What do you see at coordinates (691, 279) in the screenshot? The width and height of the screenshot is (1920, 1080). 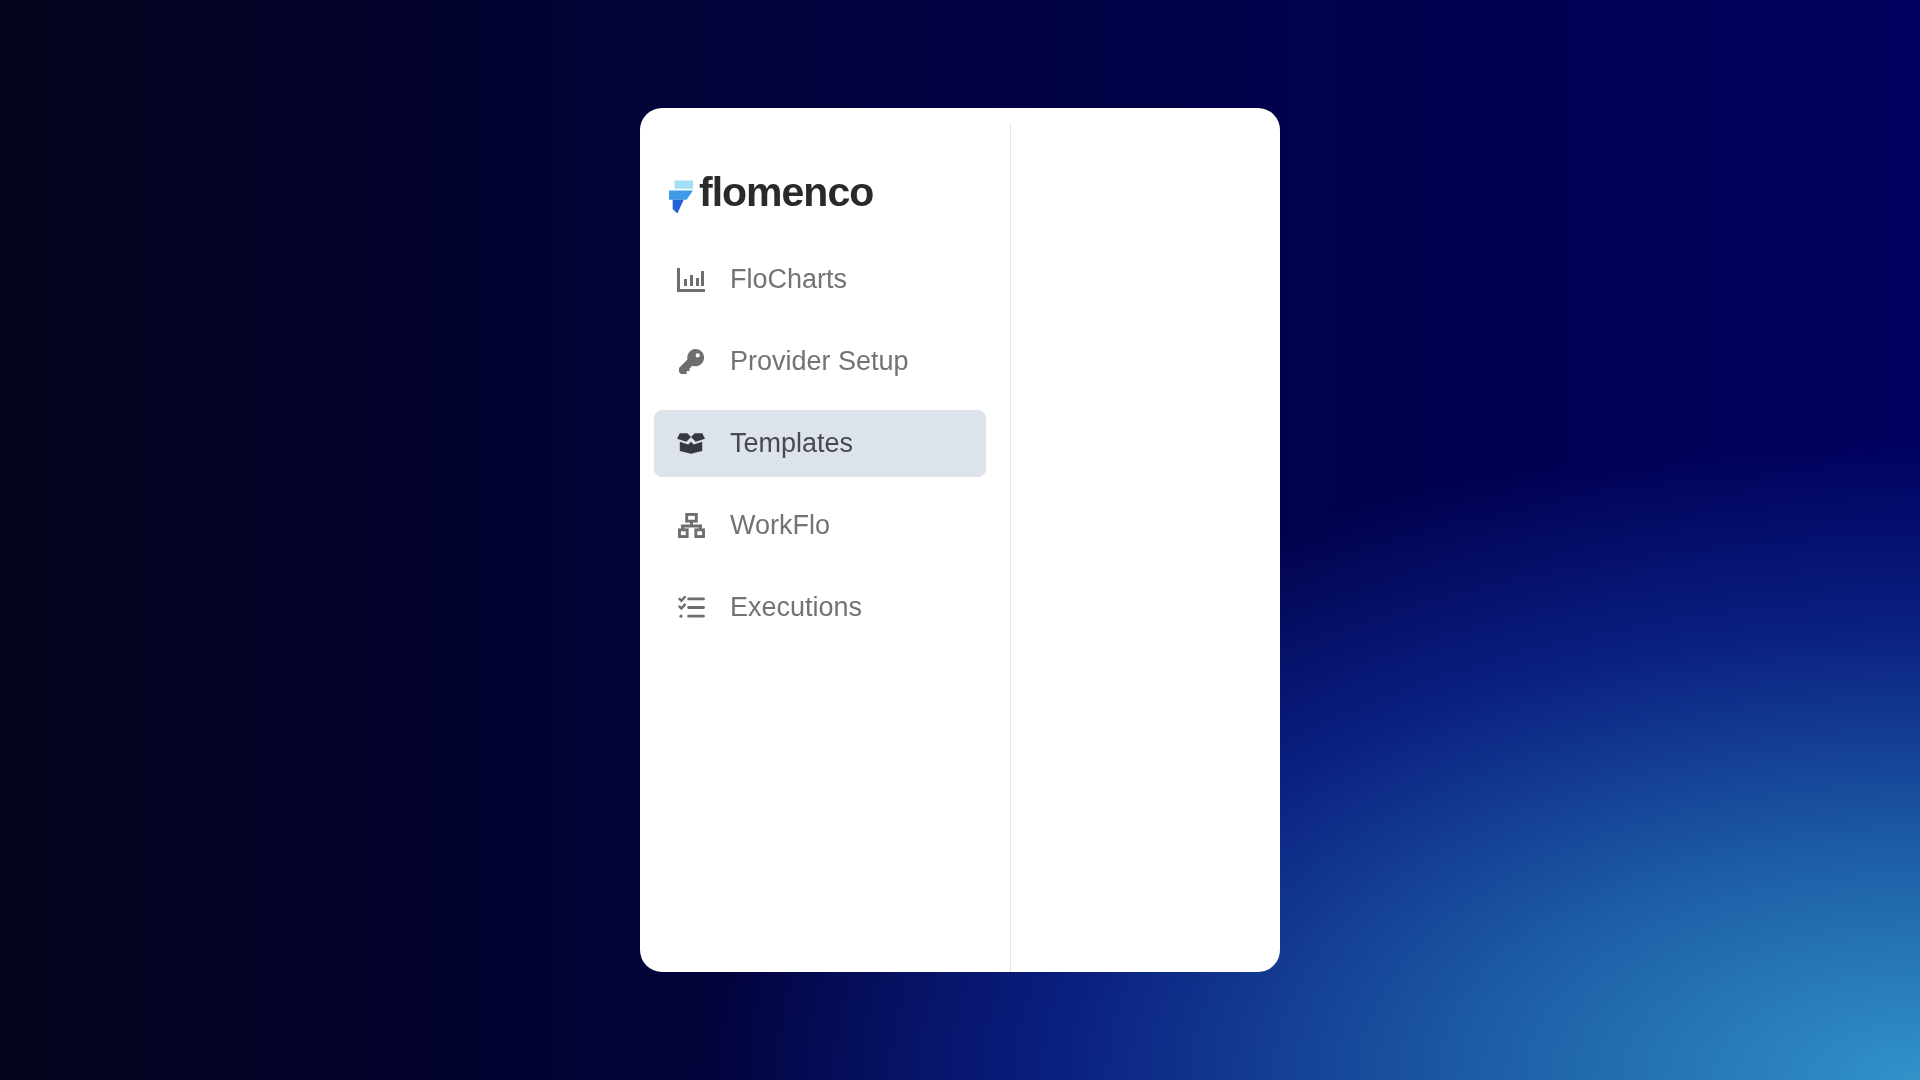 I see `bar-chart-icon` at bounding box center [691, 279].